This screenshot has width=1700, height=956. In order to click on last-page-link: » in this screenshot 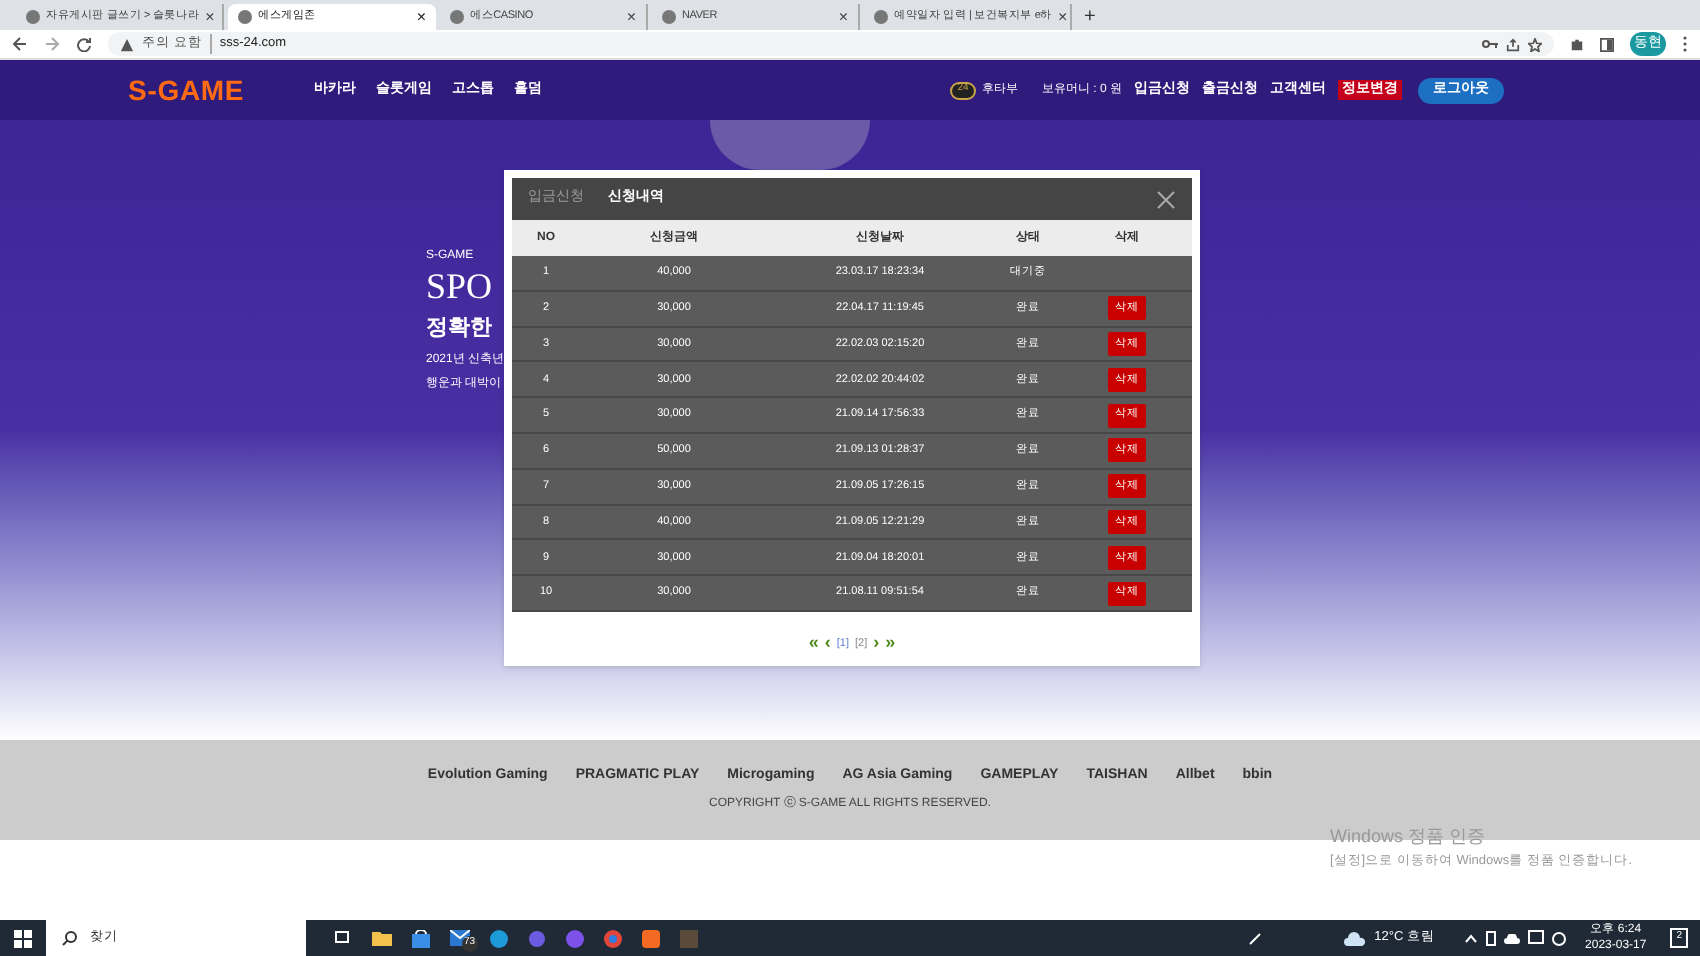, I will do `click(890, 643)`.